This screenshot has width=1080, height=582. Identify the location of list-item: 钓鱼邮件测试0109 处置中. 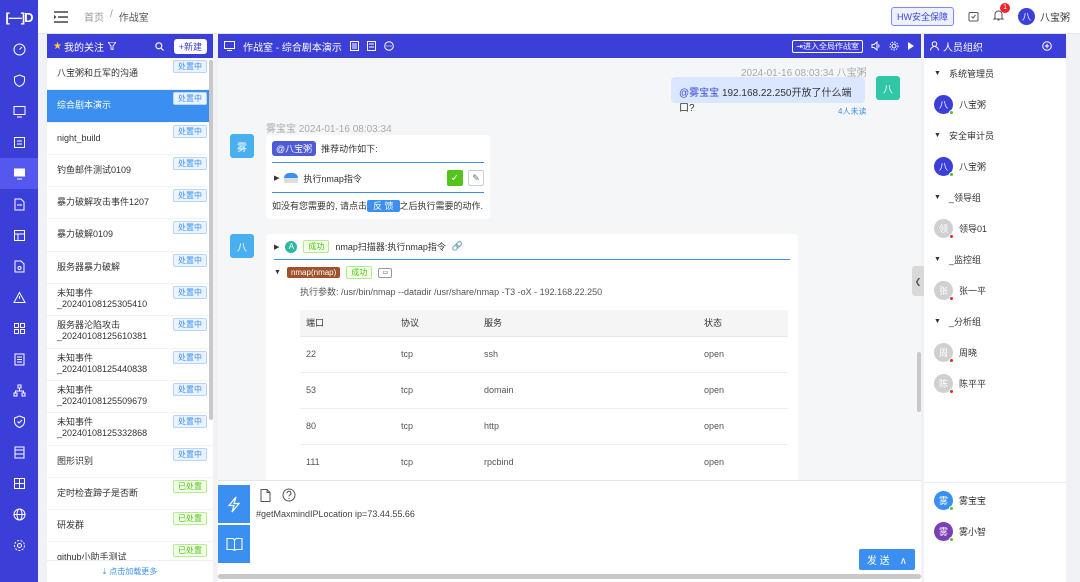
(130, 171).